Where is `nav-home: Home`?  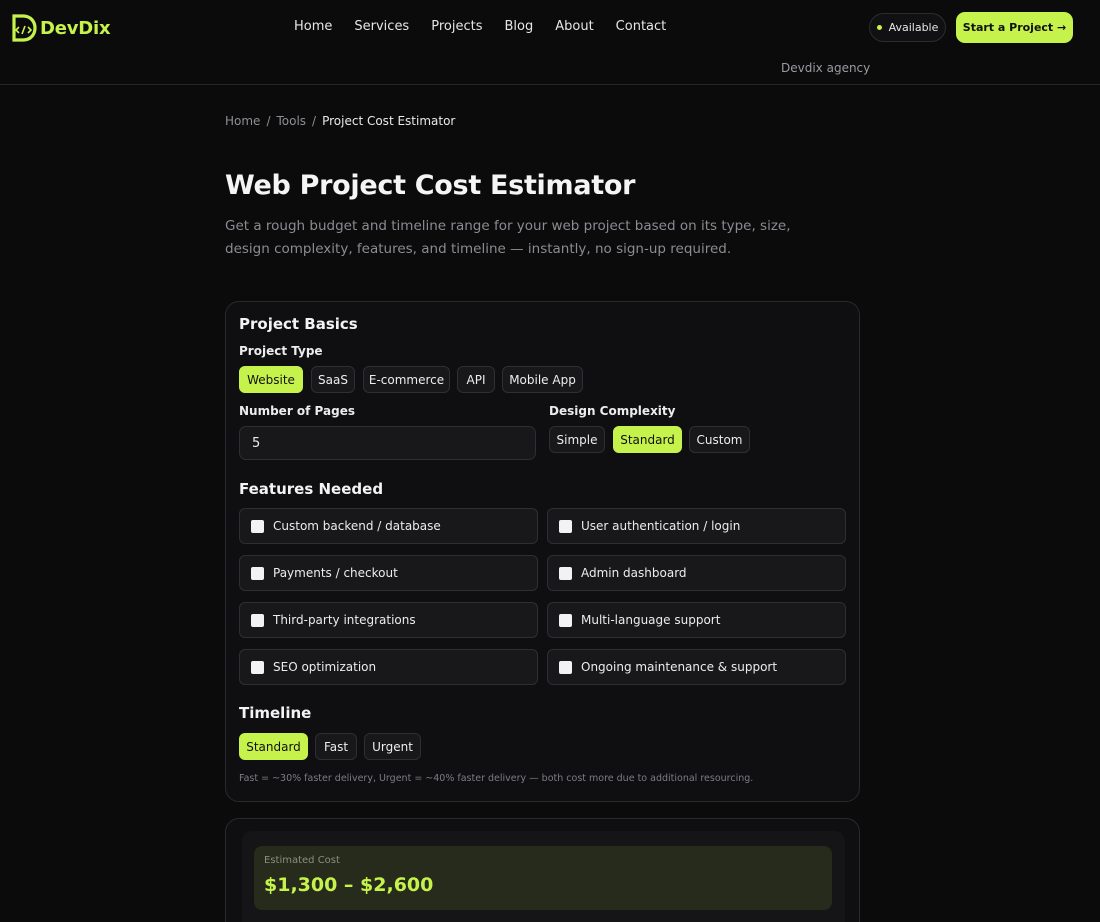 nav-home: Home is located at coordinates (313, 27).